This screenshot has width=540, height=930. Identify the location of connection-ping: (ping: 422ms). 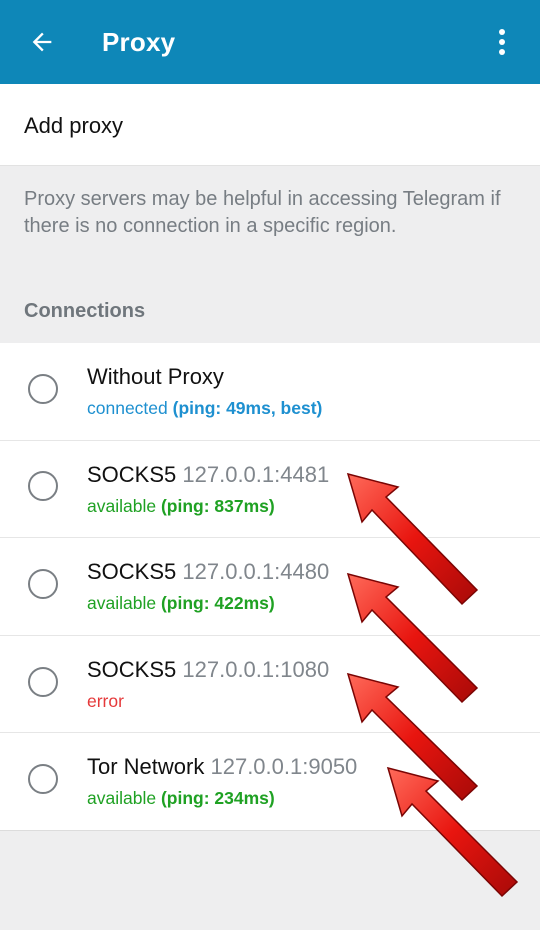
(217, 603).